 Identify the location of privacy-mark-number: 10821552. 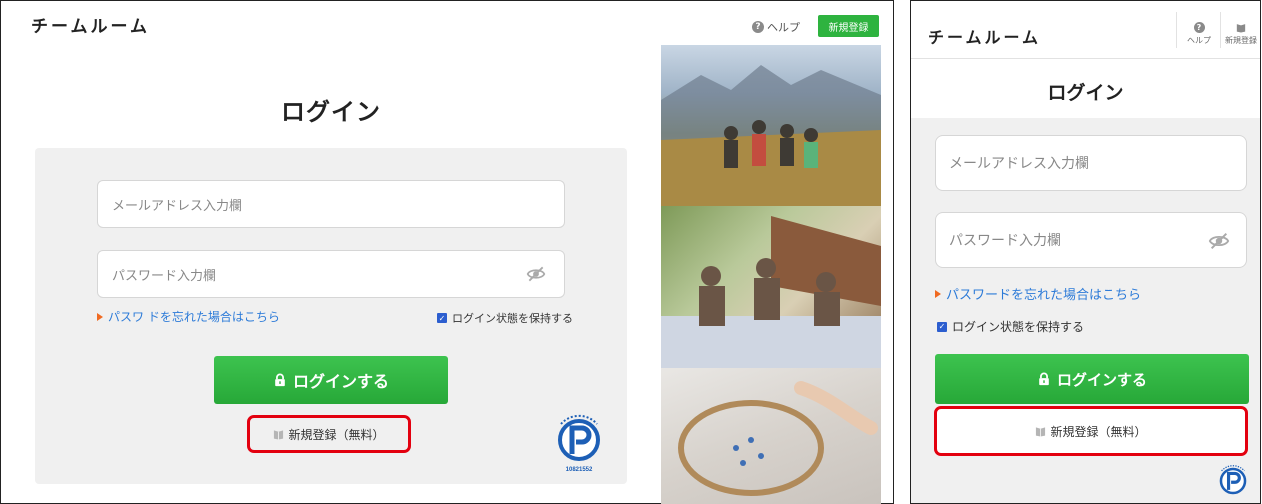
(579, 470).